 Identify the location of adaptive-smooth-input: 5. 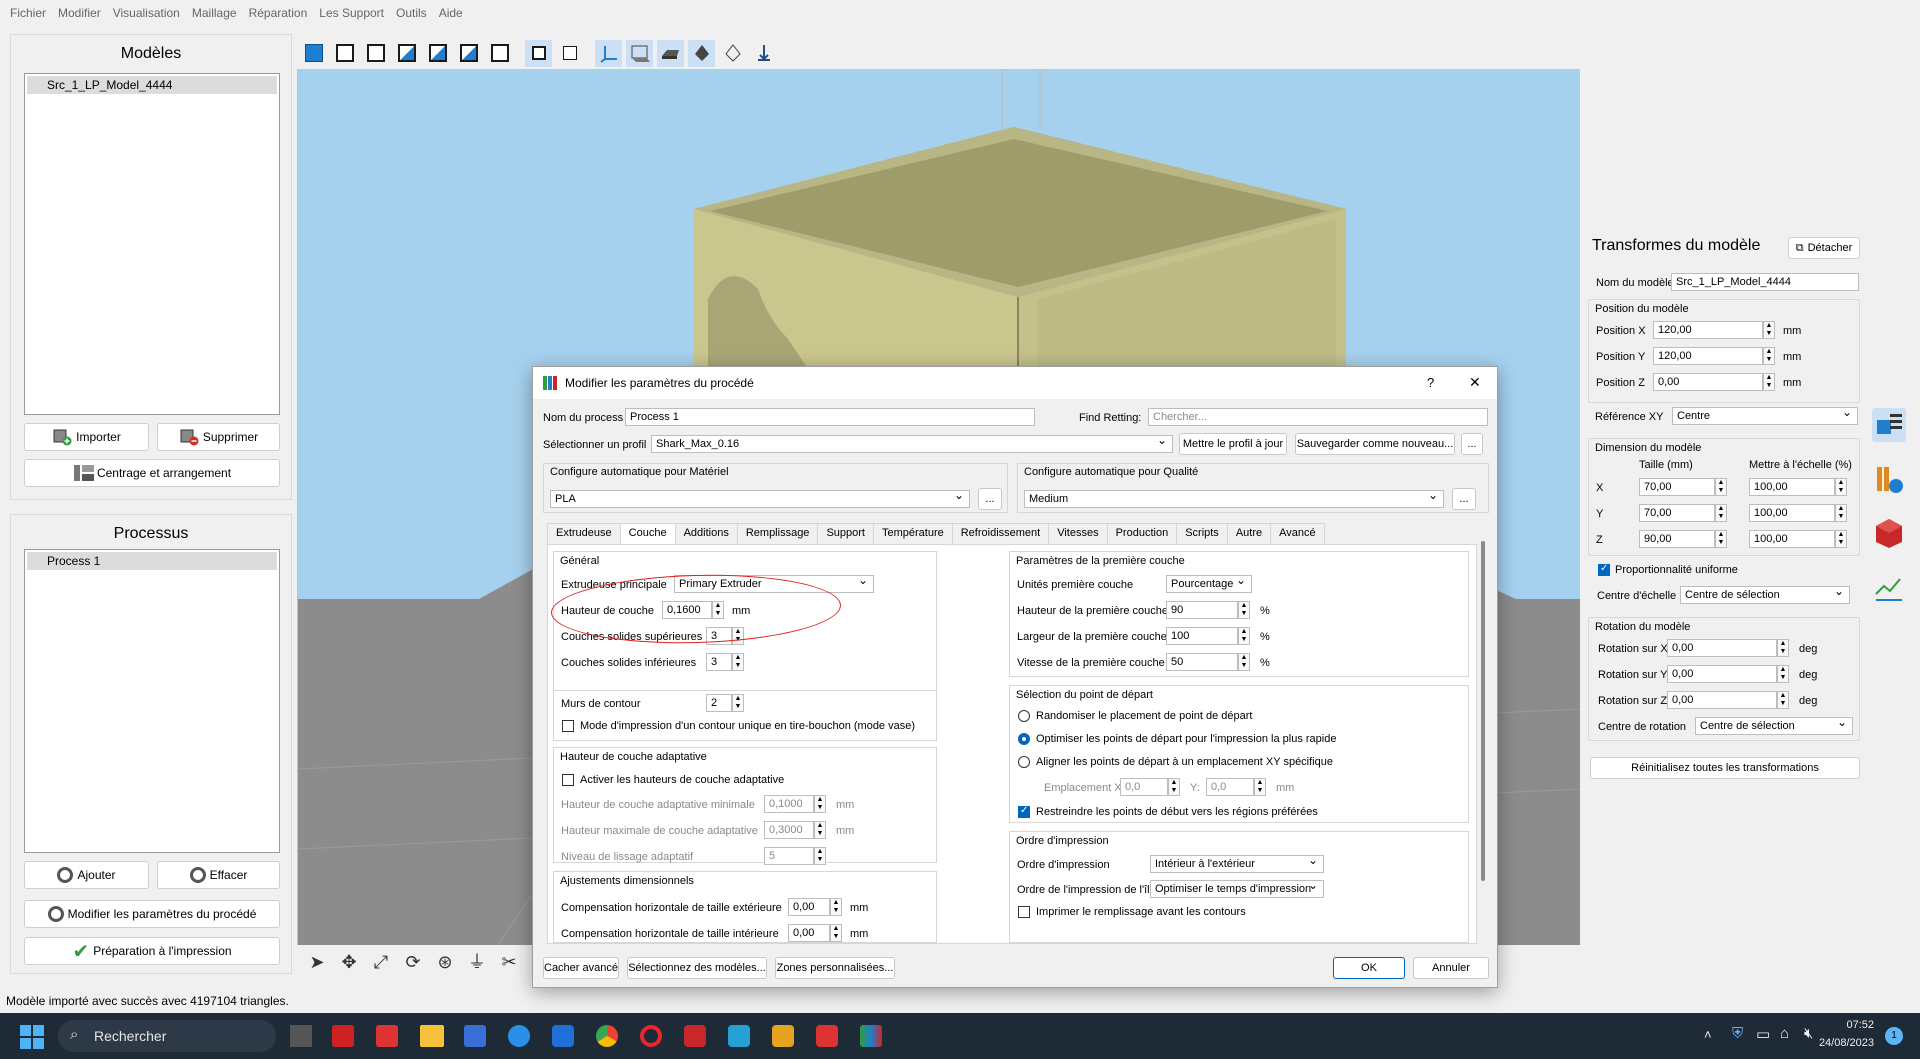
(789, 856).